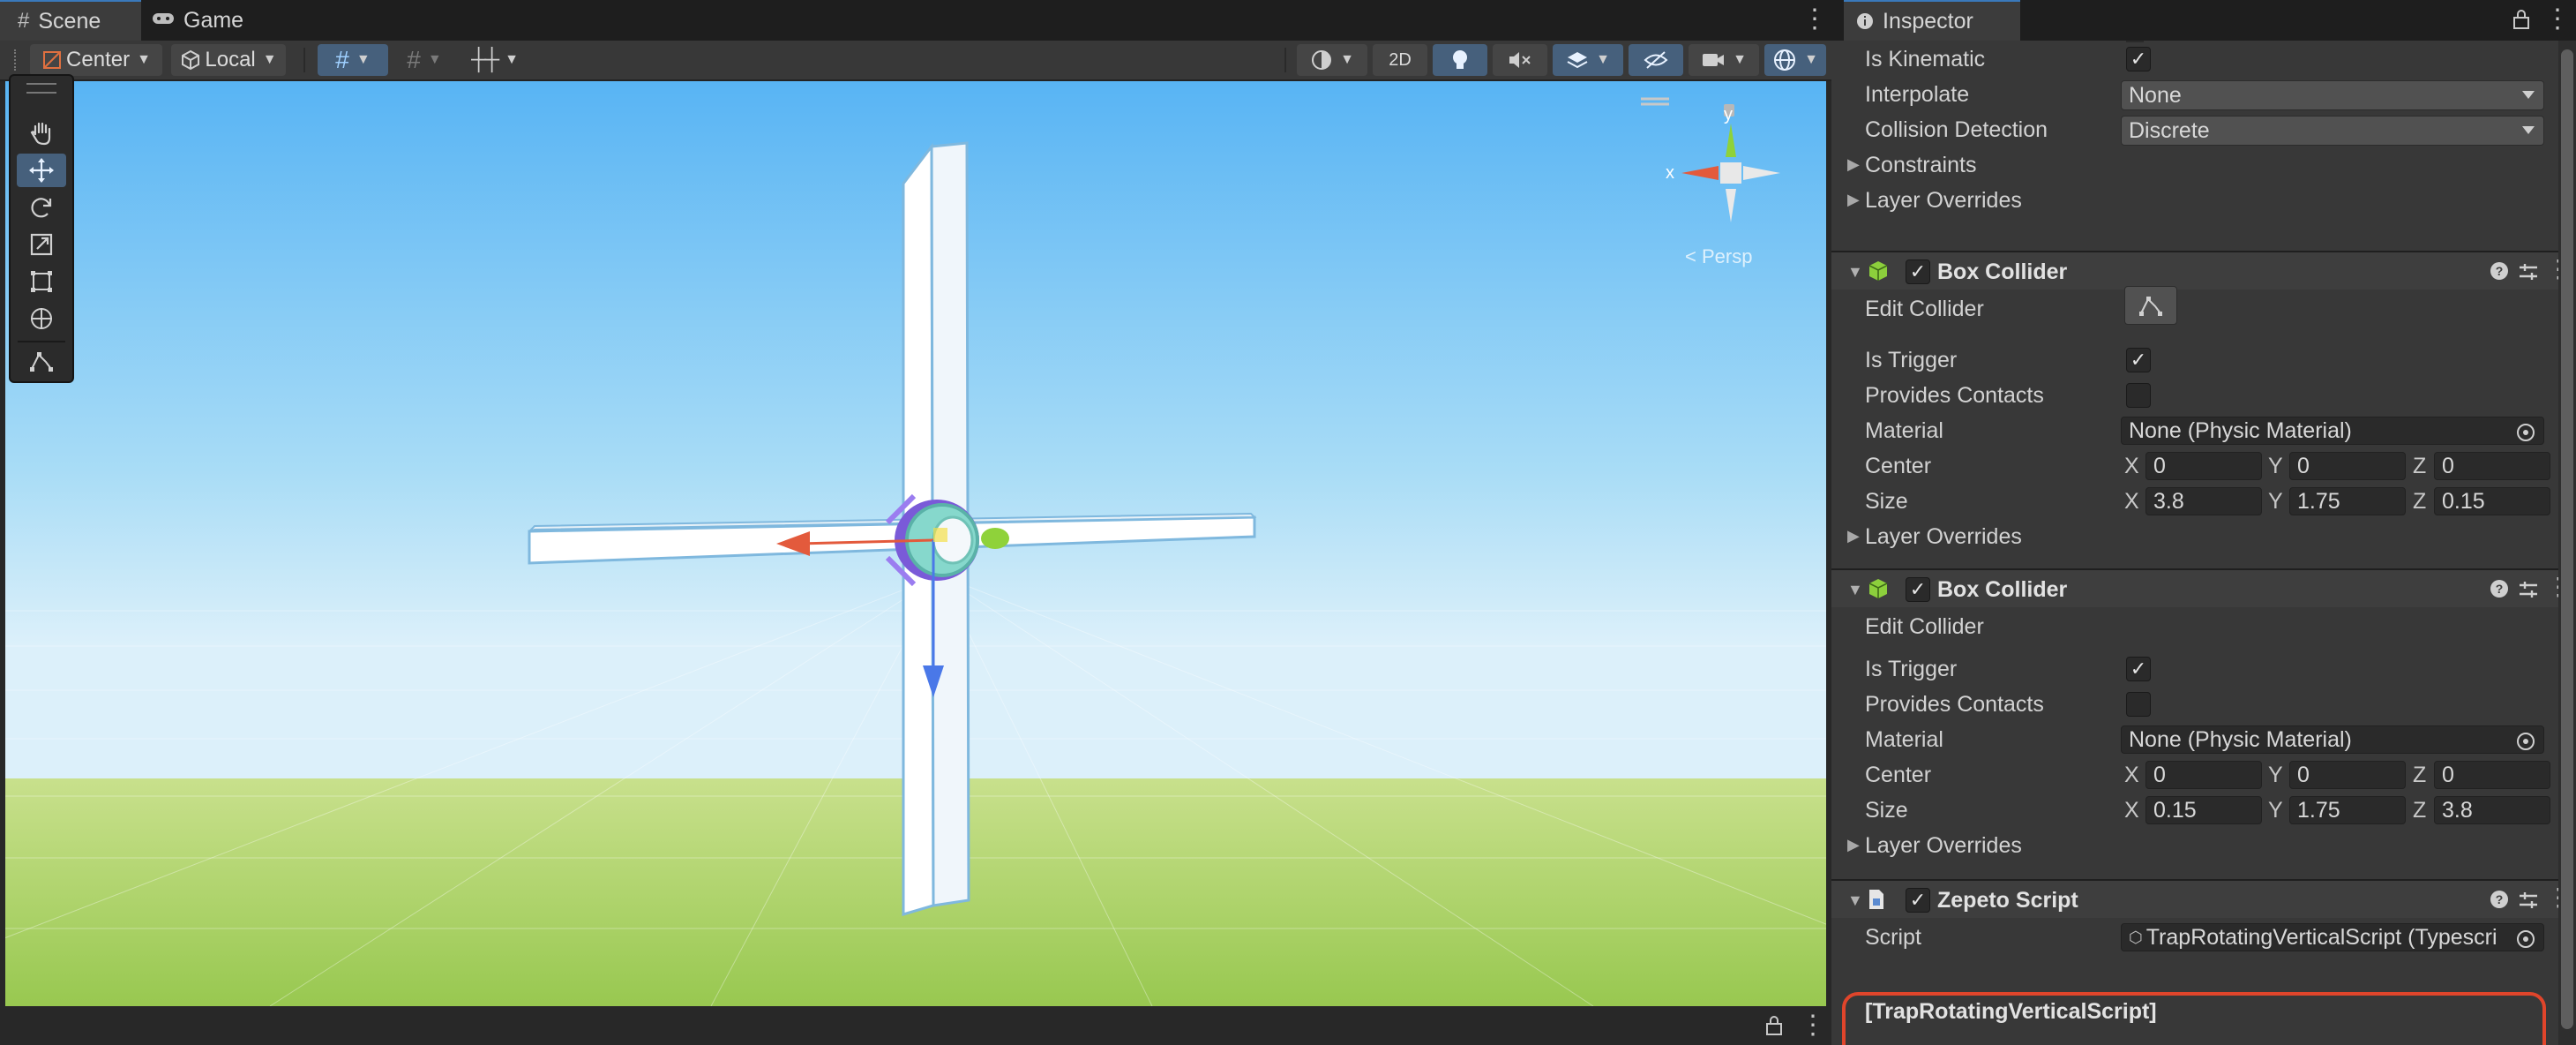  I want to click on is-kinematic-checkbox: ✓, so click(2139, 59).